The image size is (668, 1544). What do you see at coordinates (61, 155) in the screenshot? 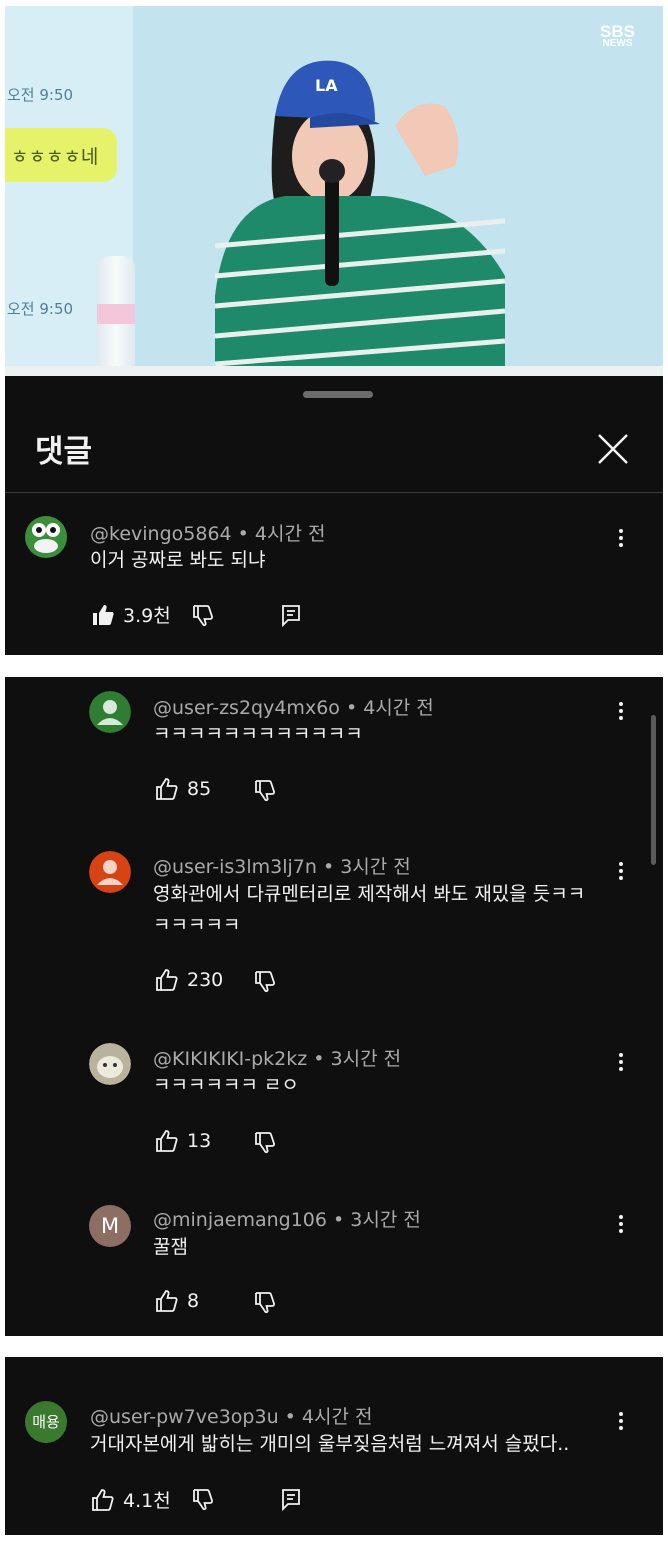
I see `chat-bubble: ㅎㅎㅎㅎ네` at bounding box center [61, 155].